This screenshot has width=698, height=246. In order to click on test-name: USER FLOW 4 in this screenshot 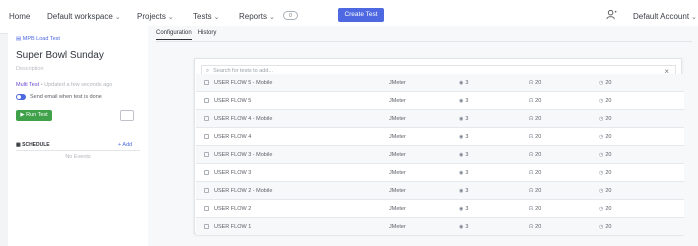, I will do `click(233, 137)`.